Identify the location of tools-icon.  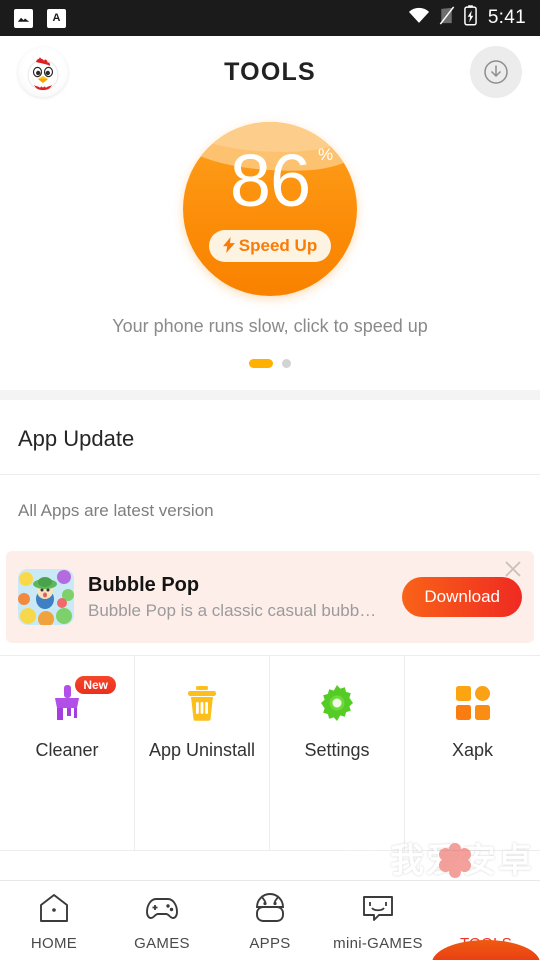
(486, 910).